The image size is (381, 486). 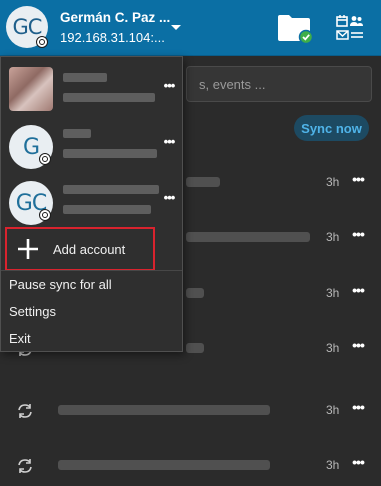 What do you see at coordinates (91, 145) in the screenshot?
I see `account-item: G •••` at bounding box center [91, 145].